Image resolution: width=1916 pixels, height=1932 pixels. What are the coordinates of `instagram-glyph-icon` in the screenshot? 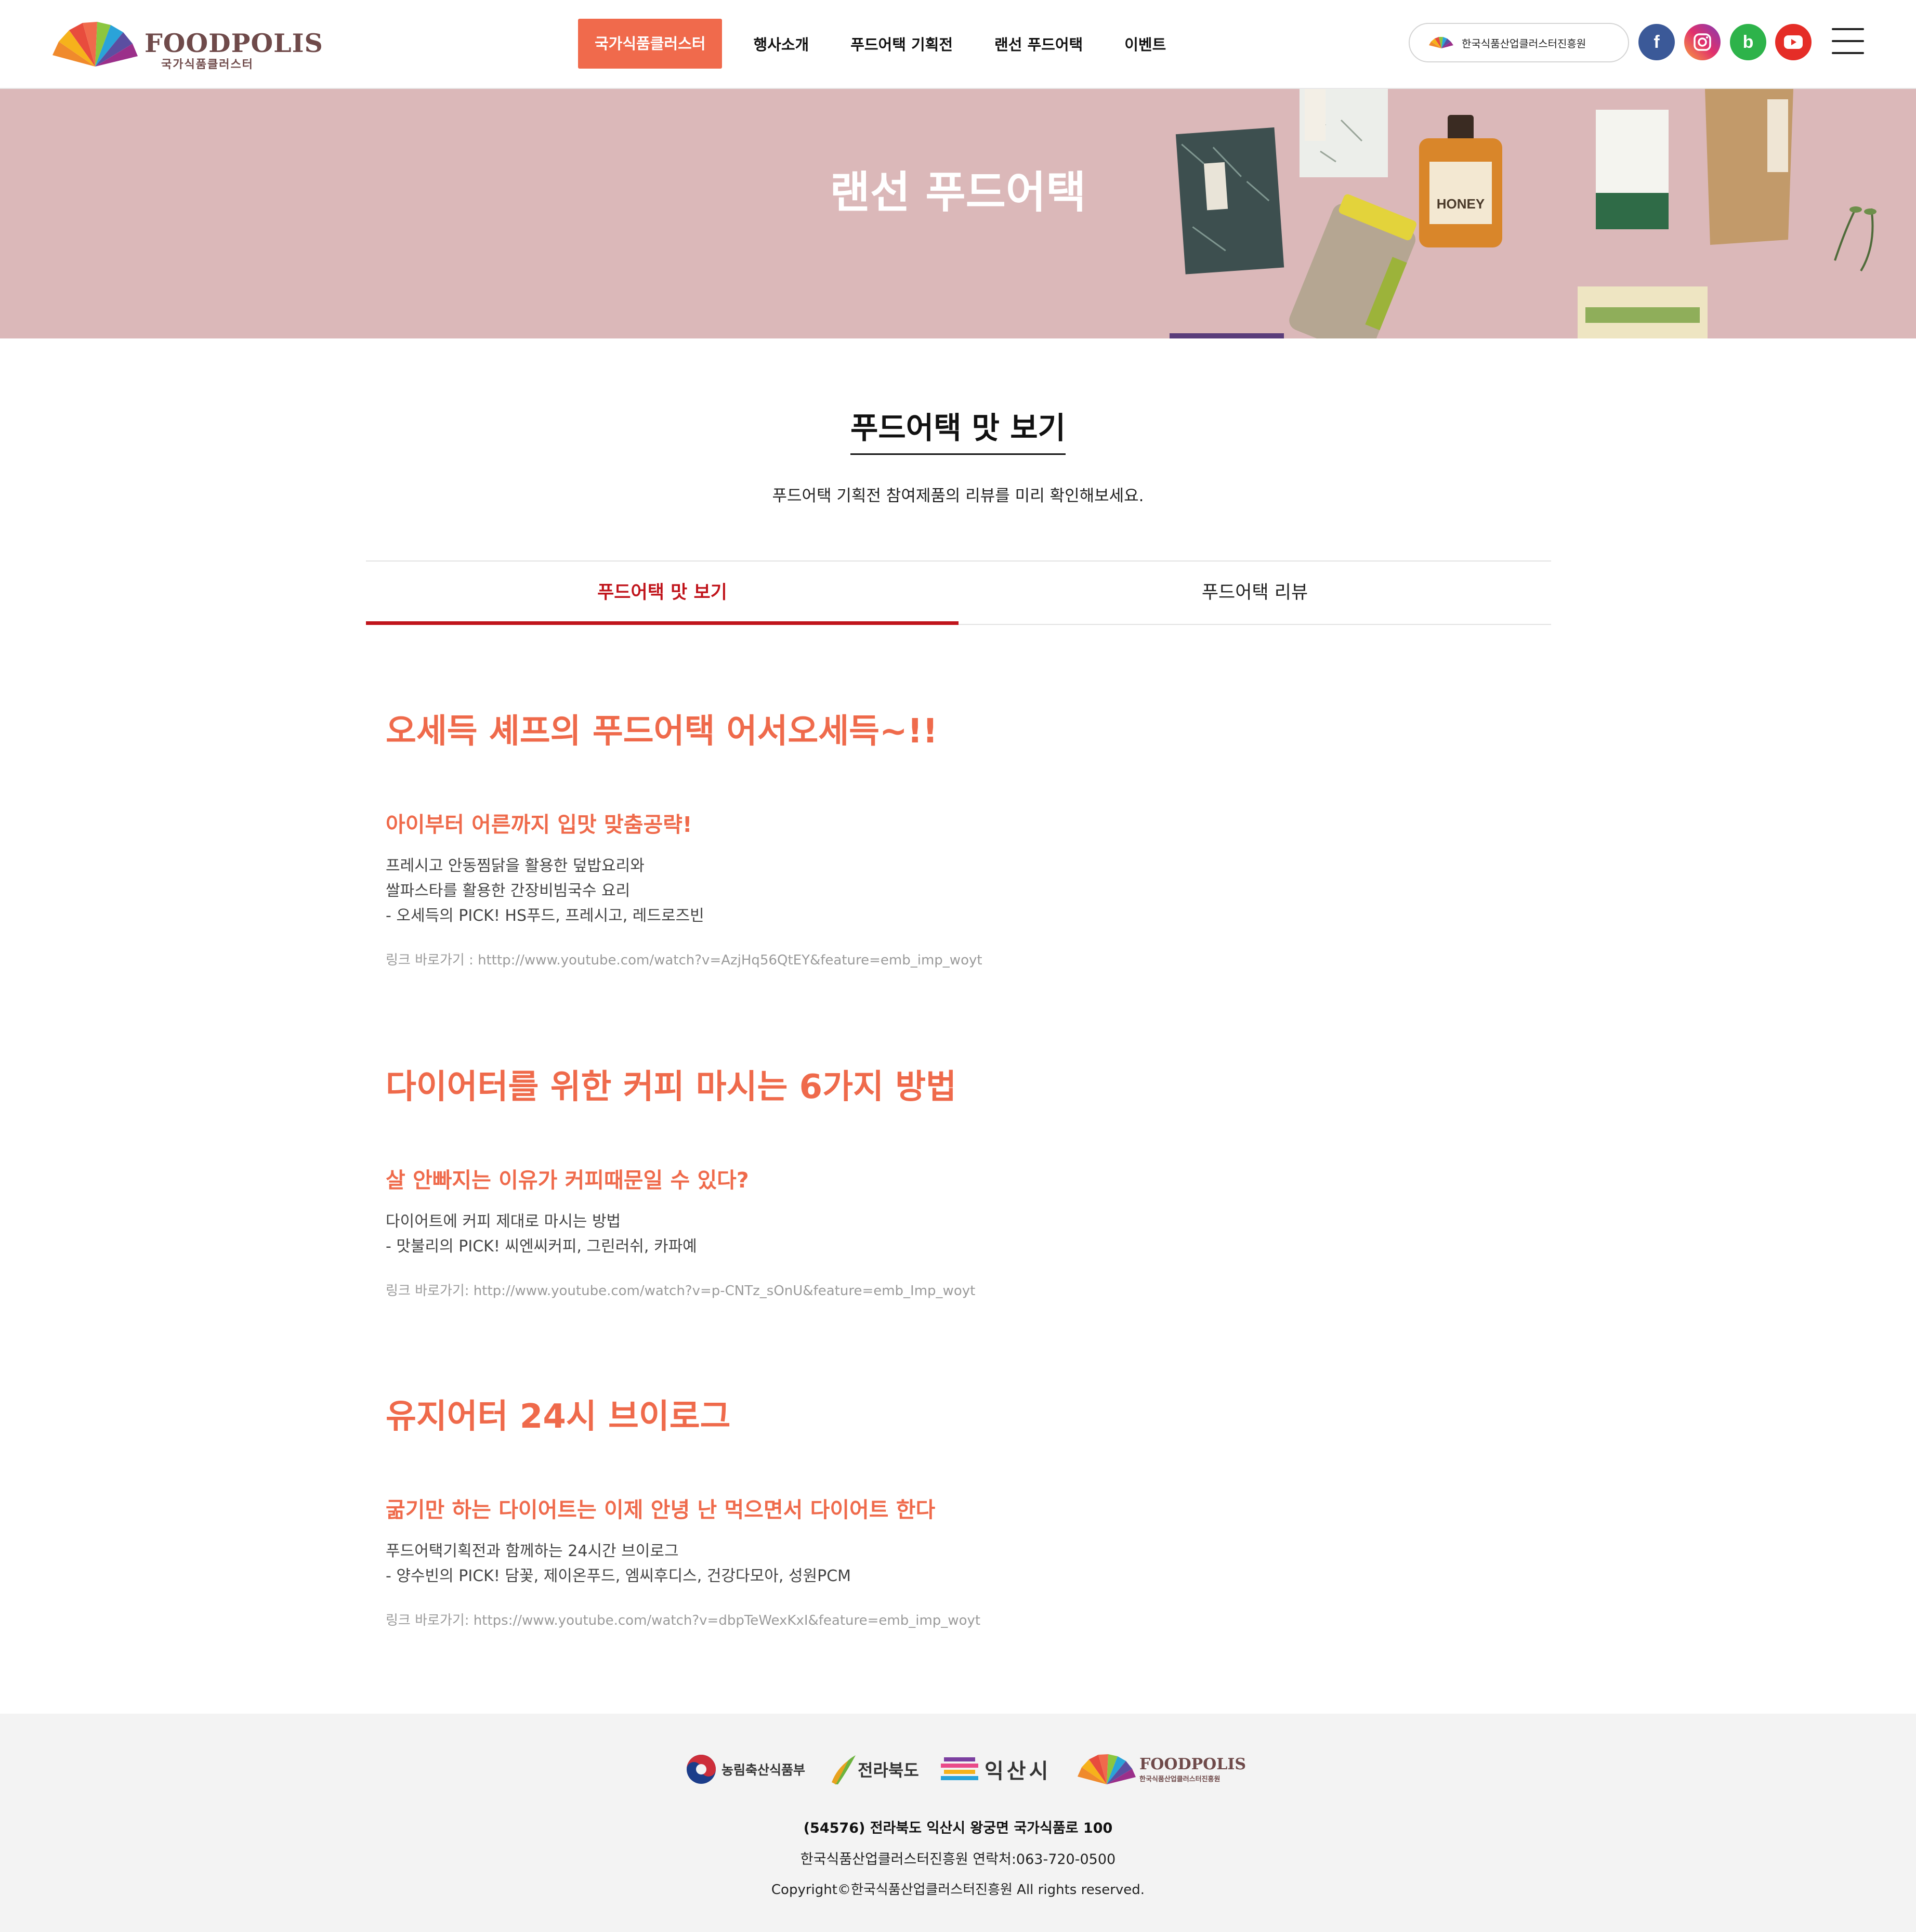 It's located at (1702, 42).